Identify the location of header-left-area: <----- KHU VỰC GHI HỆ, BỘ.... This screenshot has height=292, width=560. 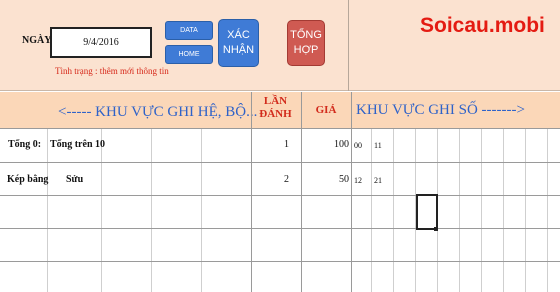
(158, 112).